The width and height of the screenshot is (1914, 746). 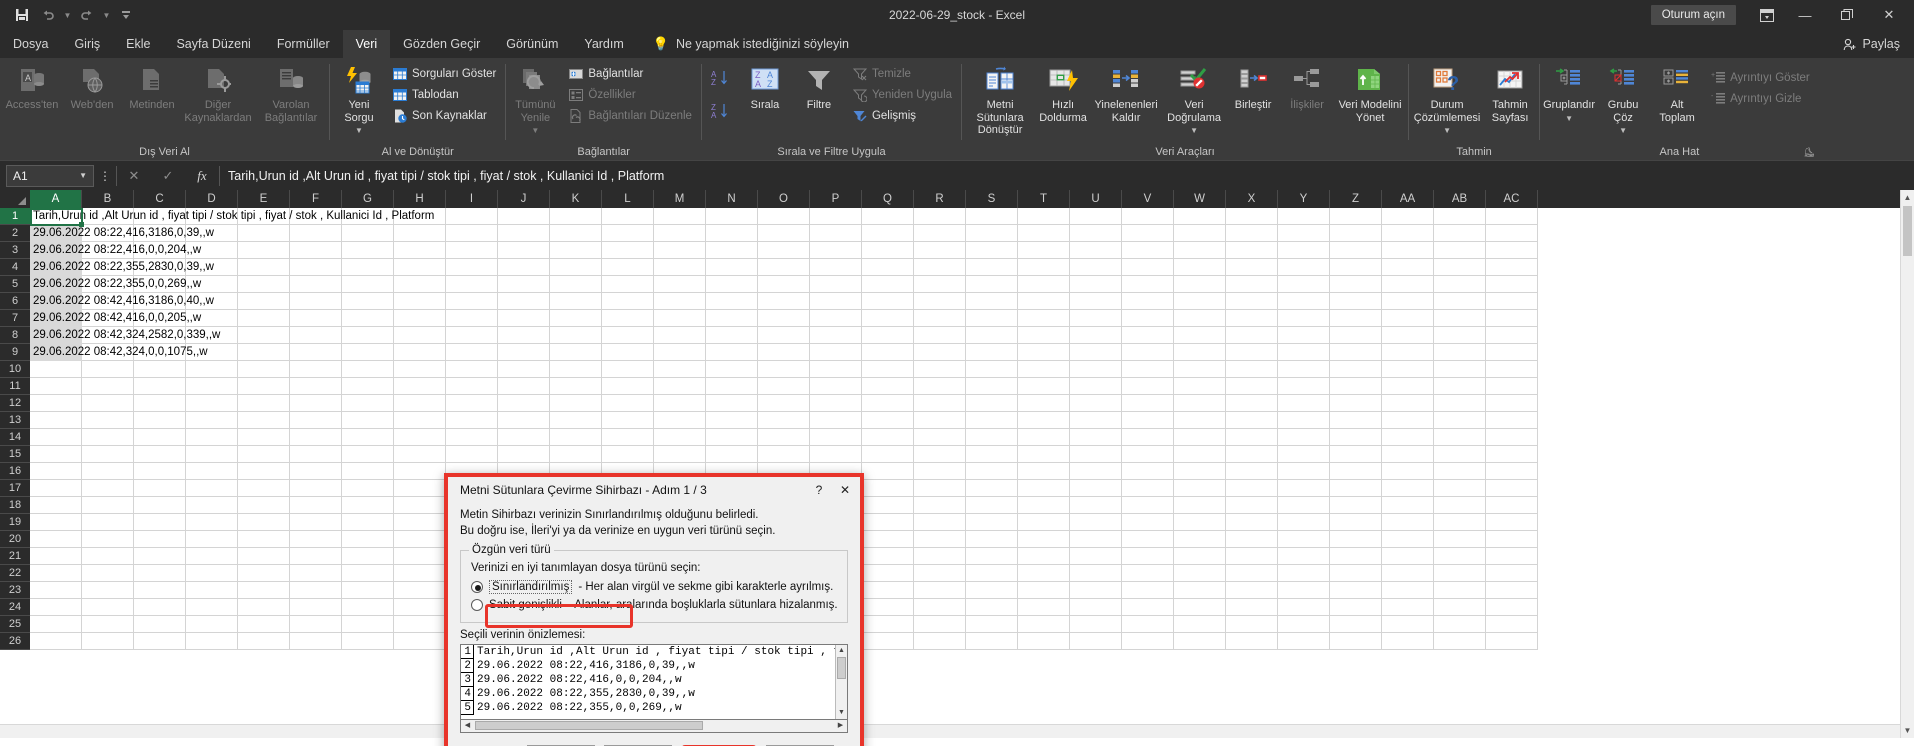 I want to click on yeni-sorgu-button: Yeni Sorgu ▼, so click(x=359, y=100).